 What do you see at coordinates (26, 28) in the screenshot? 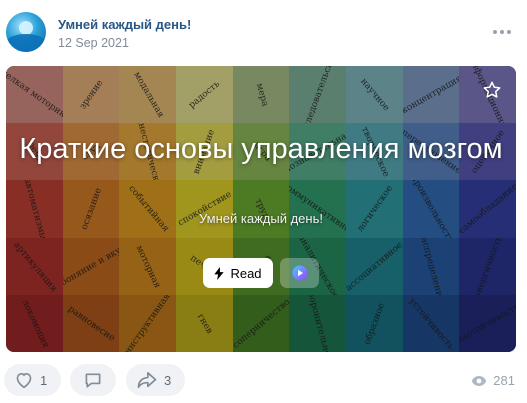
I see `avatar-figure` at bounding box center [26, 28].